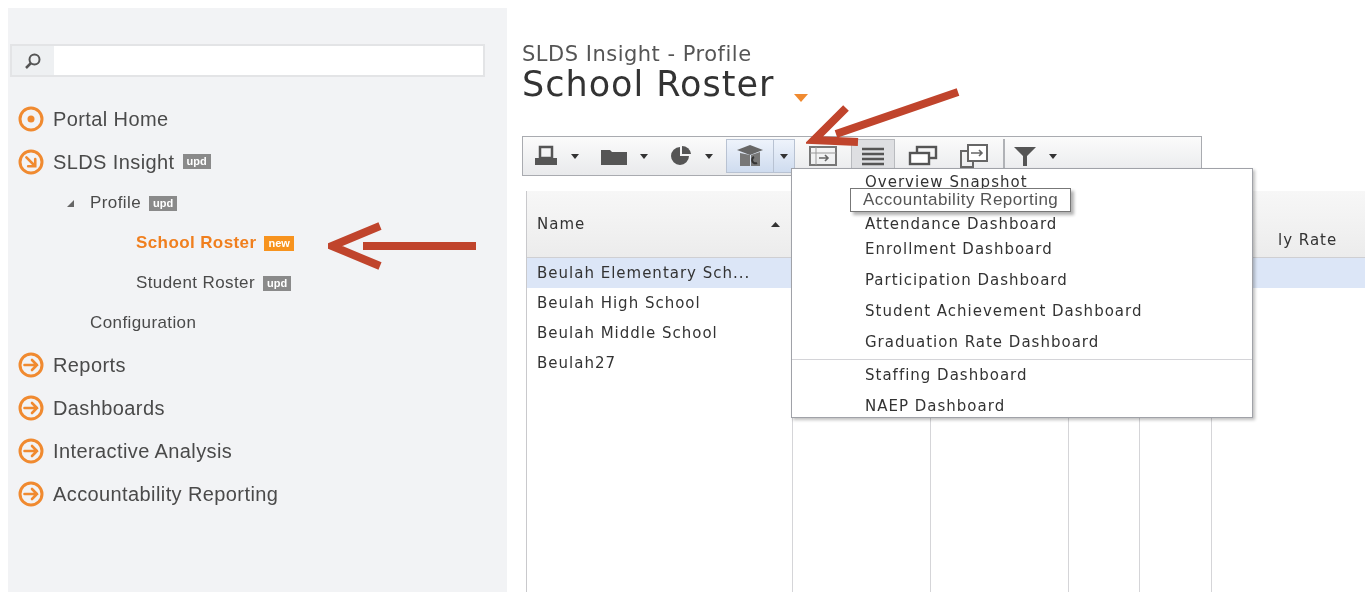  Describe the element at coordinates (143, 323) in the screenshot. I see `nav-link: Configuration` at that location.